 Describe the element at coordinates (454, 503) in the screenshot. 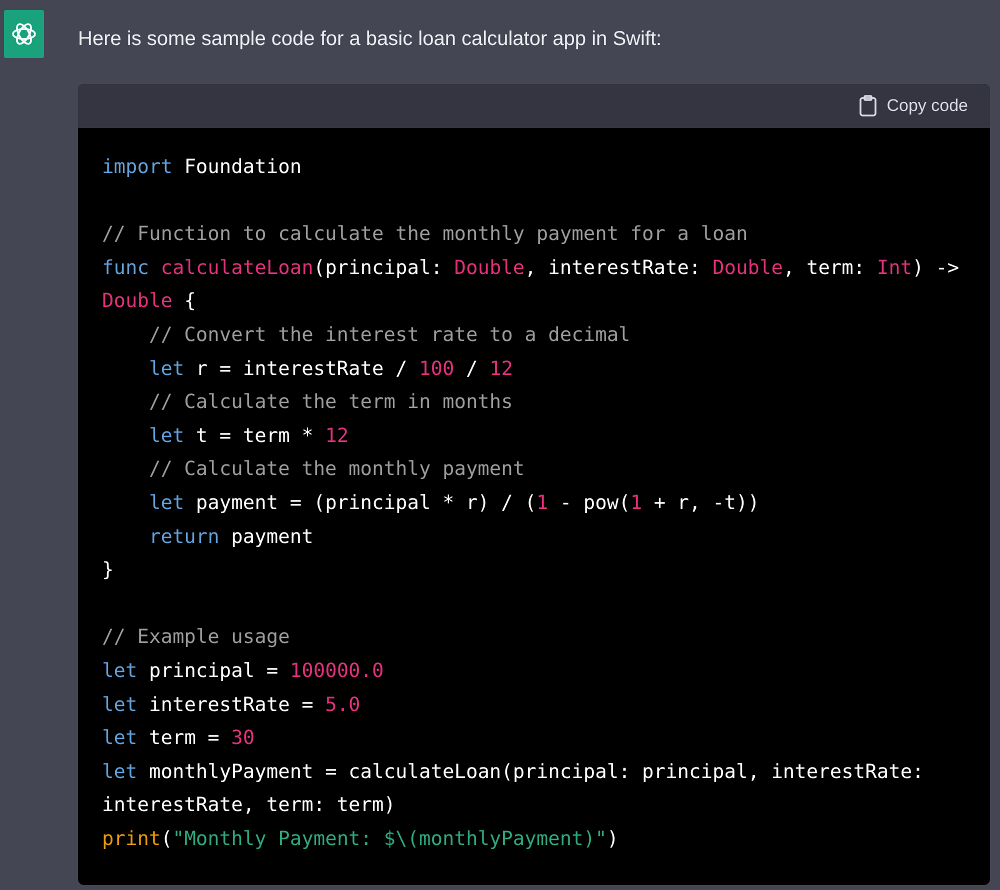

I see `code-line: let payment = (principal * r) / (1 - pow(1 + r, -t))` at that location.